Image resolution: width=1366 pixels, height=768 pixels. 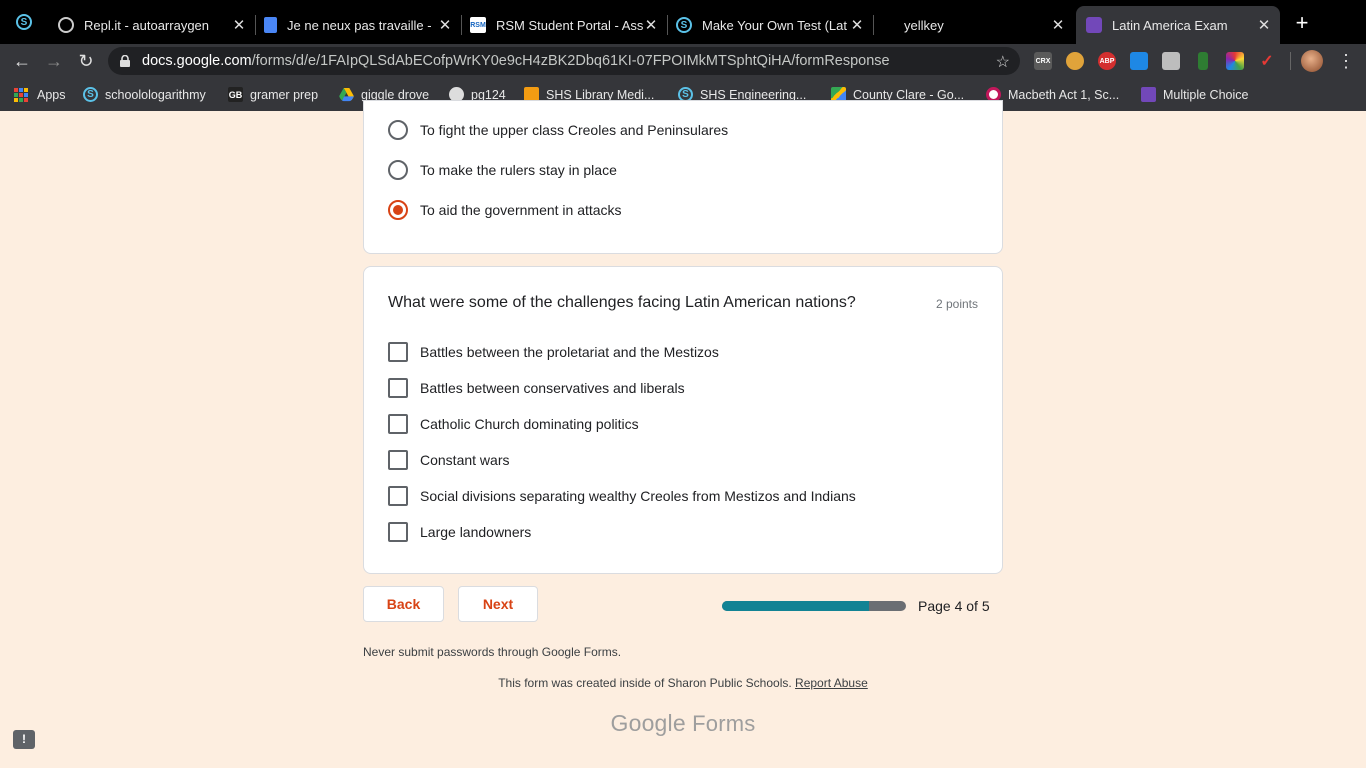 What do you see at coordinates (21, 94) in the screenshot?
I see `apps-grid-icon` at bounding box center [21, 94].